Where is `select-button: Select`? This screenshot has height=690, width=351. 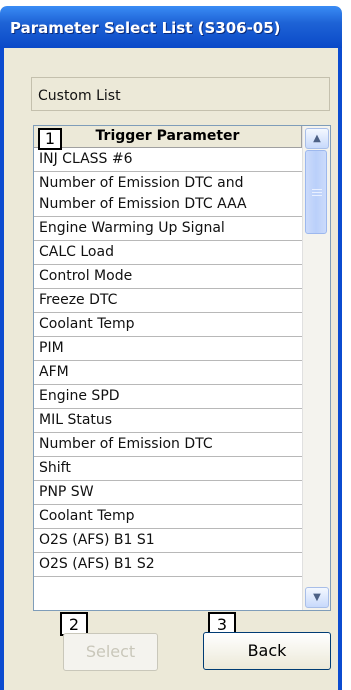 select-button: Select is located at coordinates (110, 652).